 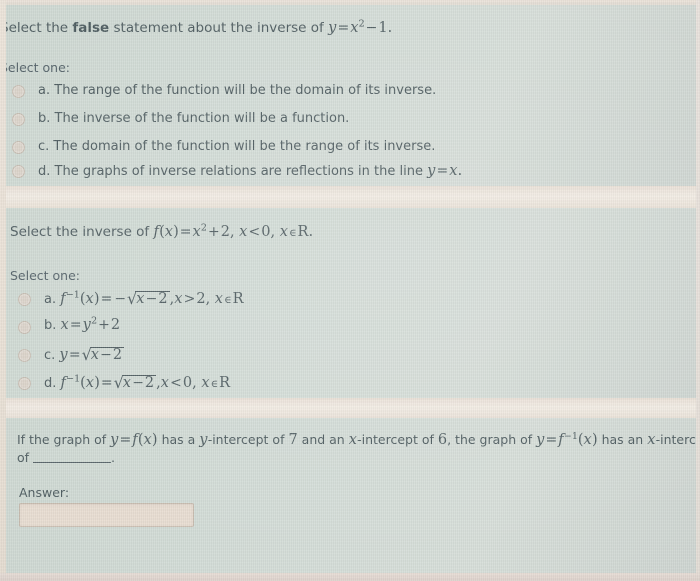 What do you see at coordinates (293, 440) in the screenshot?
I see `question-3-y-intercept-value: 7` at bounding box center [293, 440].